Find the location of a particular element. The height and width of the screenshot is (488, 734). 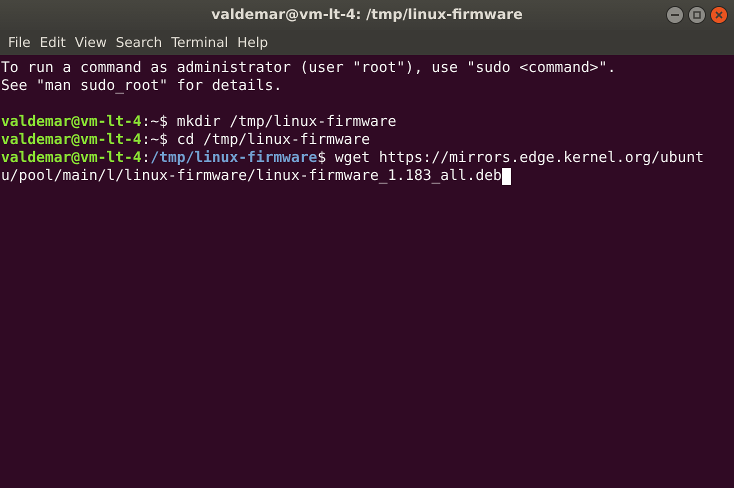

maximize-button is located at coordinates (697, 15).